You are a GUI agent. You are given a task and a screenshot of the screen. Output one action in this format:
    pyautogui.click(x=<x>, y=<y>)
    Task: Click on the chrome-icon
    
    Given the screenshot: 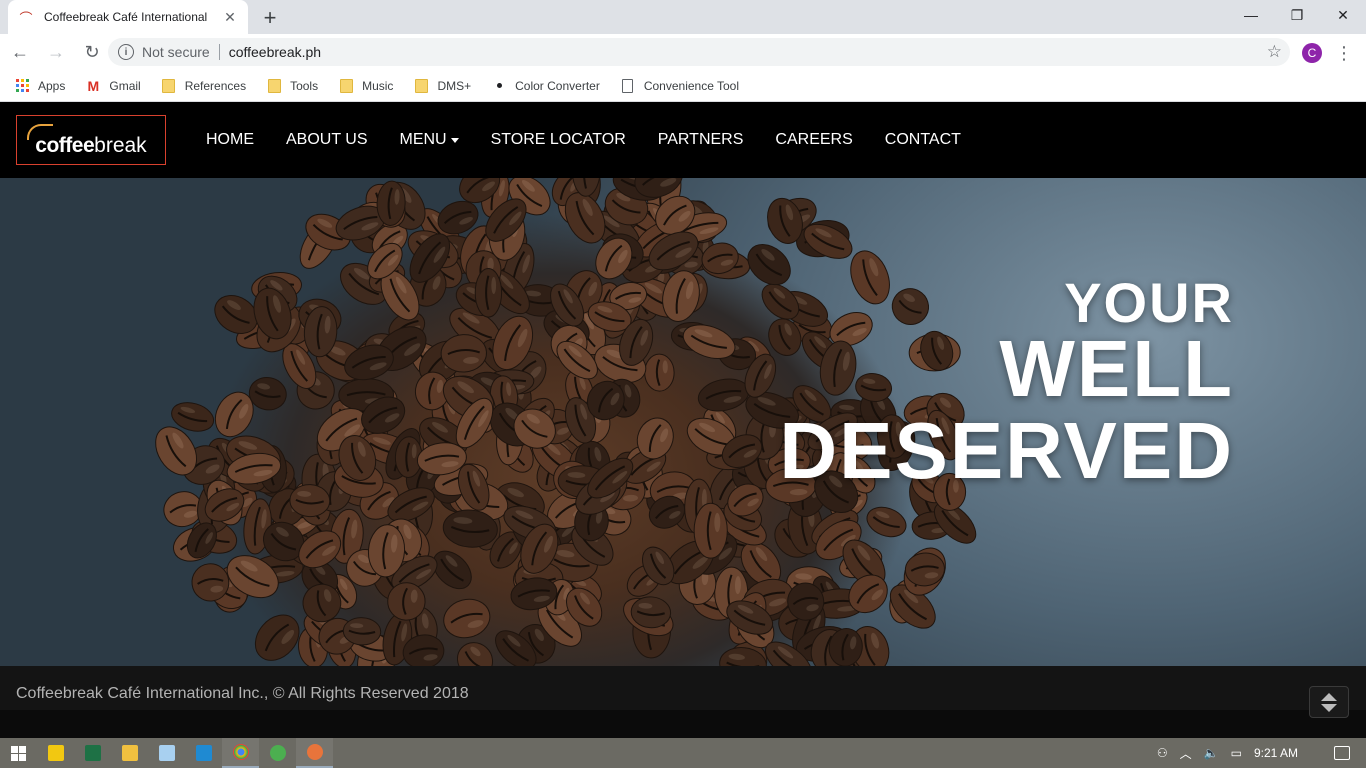 What is the action you would take?
    pyautogui.click(x=240, y=752)
    